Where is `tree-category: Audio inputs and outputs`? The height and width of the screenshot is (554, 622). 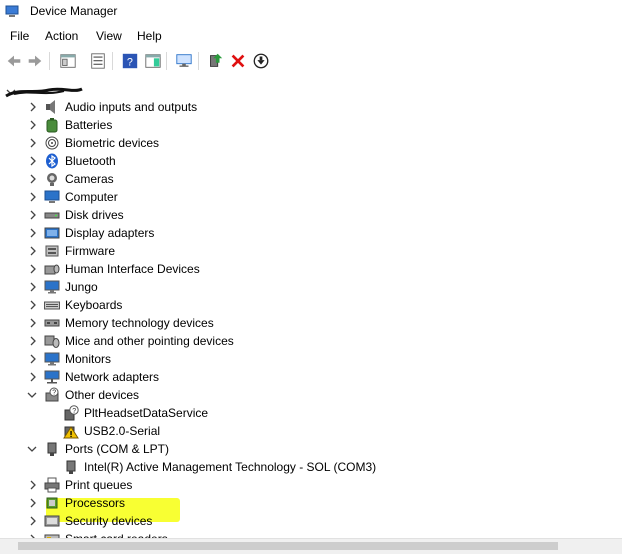 tree-category: Audio inputs and outputs is located at coordinates (280, 107).